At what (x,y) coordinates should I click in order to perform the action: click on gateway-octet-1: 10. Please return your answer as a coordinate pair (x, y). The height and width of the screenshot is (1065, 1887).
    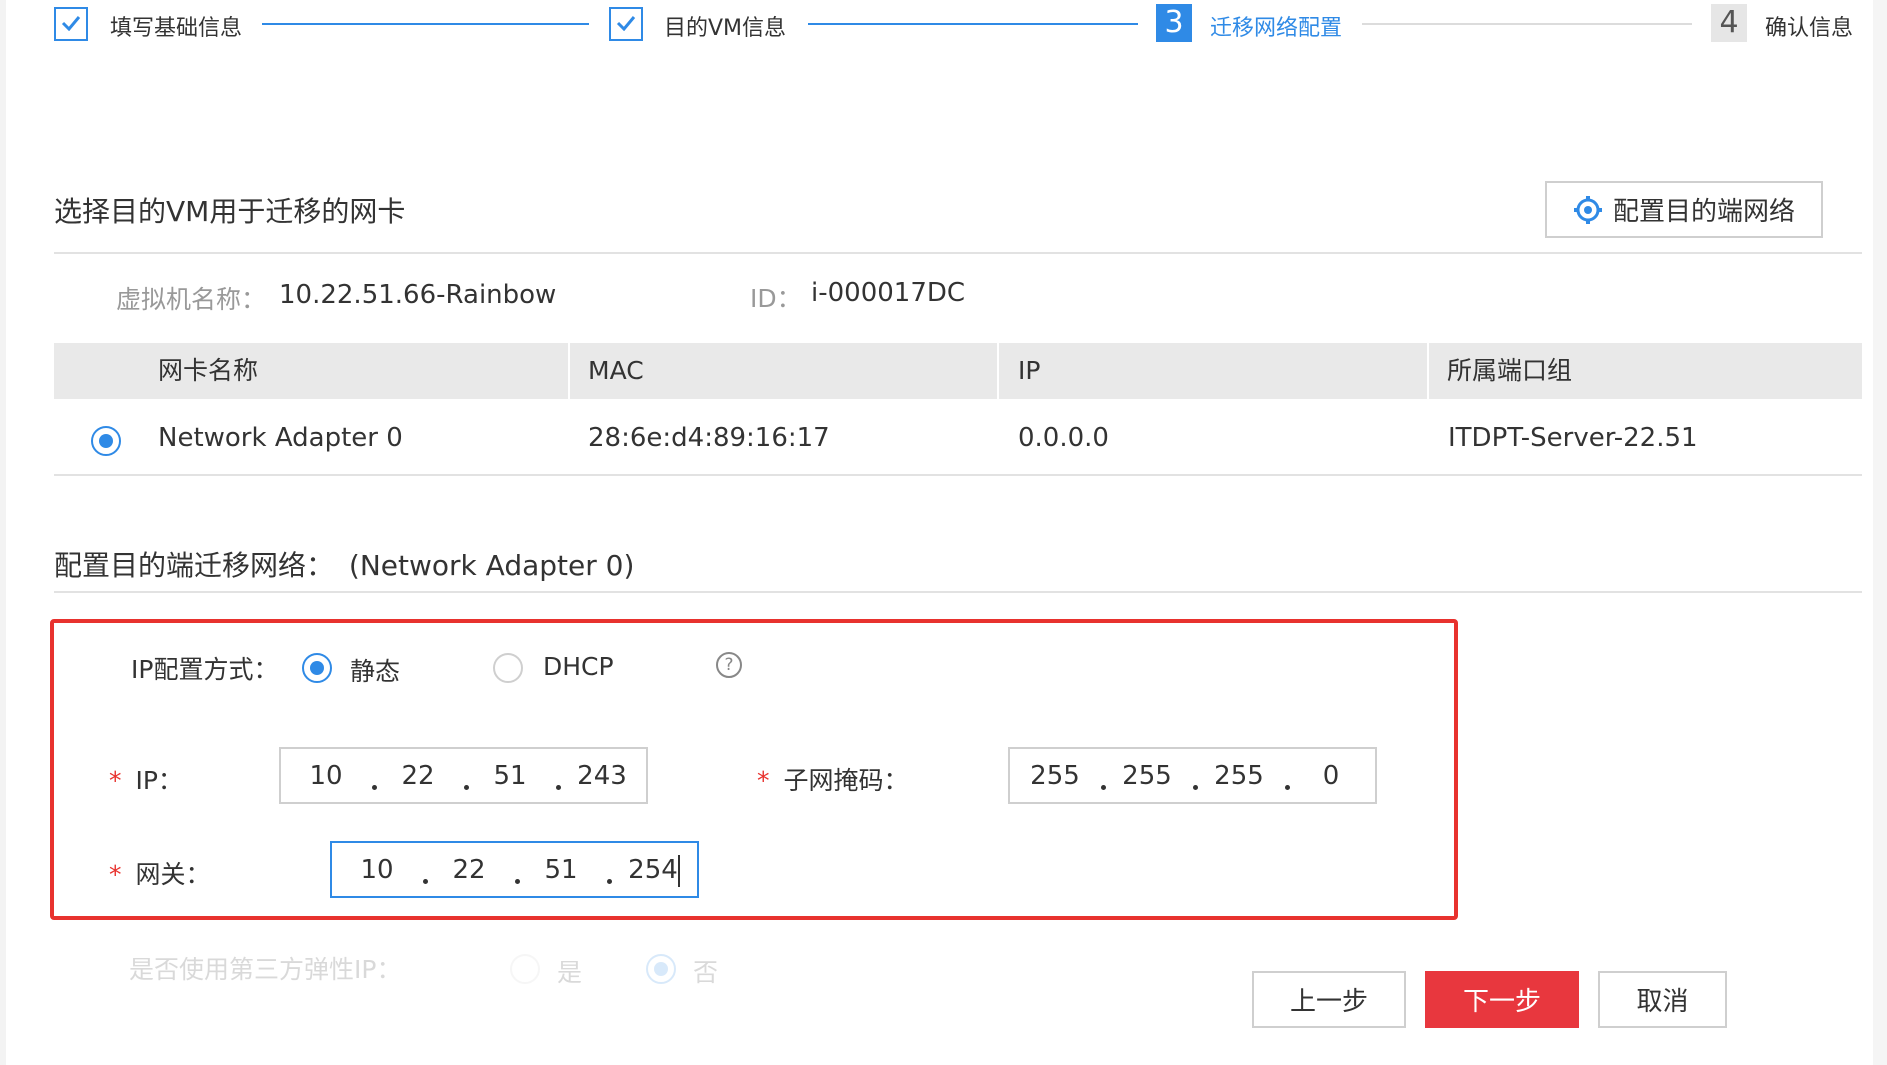
    Looking at the image, I should click on (377, 869).